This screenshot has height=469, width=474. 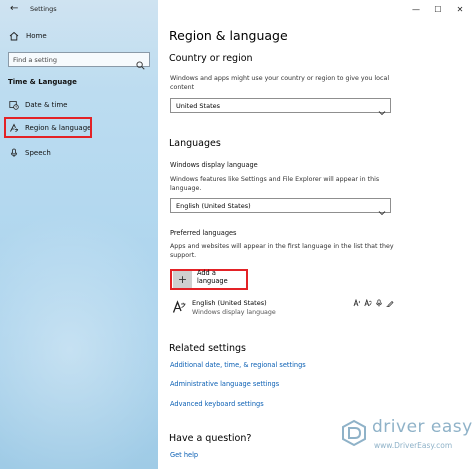 I want to click on sidebar-item-label: Home, so click(x=36, y=36).